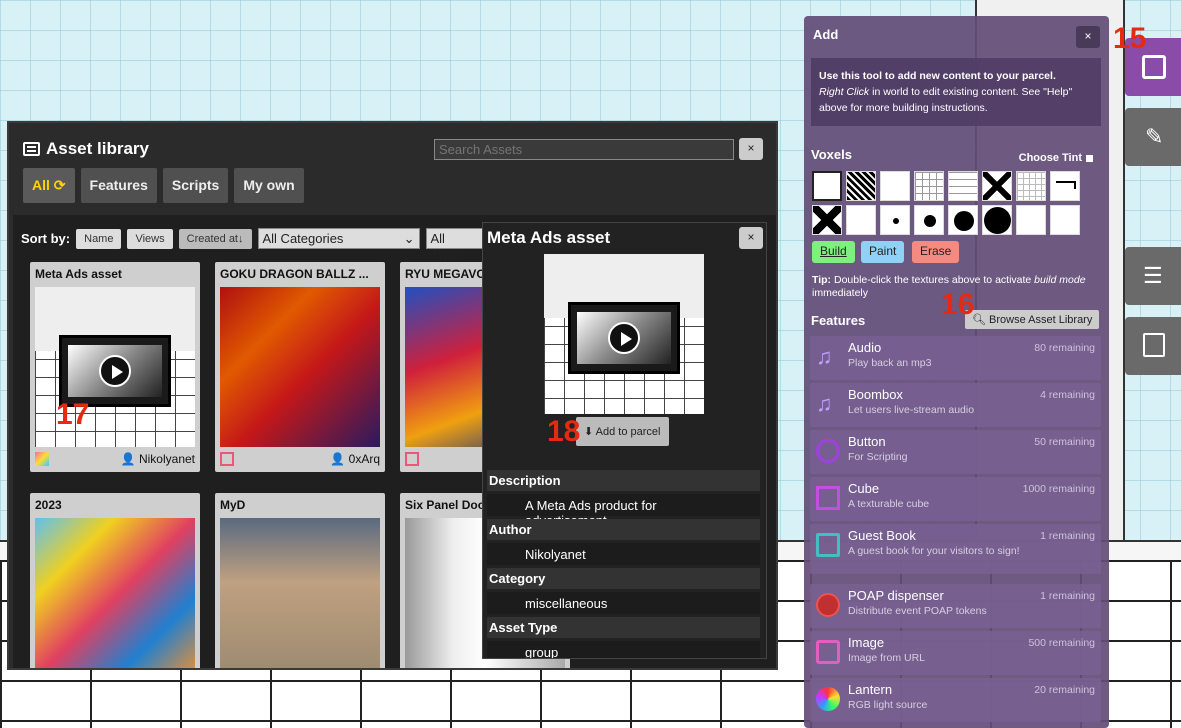 This screenshot has height=728, width=1181. What do you see at coordinates (963, 186) in the screenshot?
I see `voxel-texture-bricks` at bounding box center [963, 186].